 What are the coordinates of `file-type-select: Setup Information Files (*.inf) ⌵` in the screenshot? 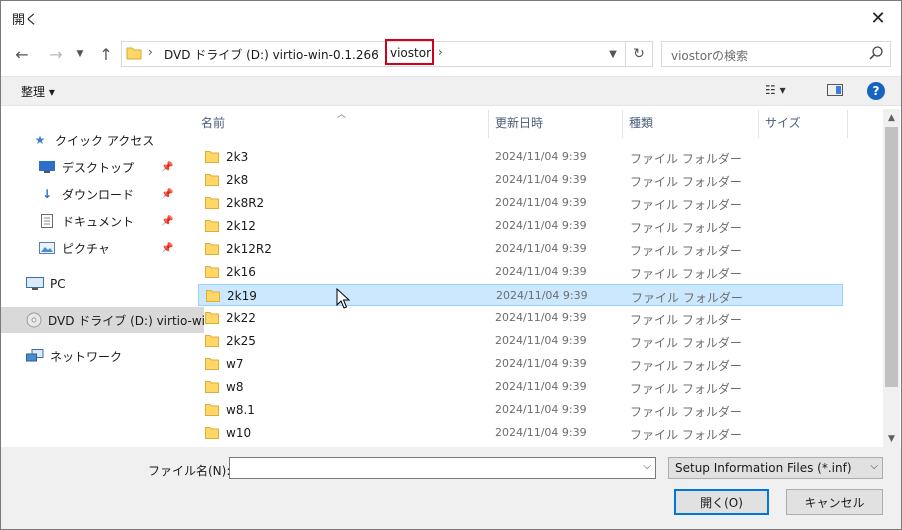 It's located at (775, 468).